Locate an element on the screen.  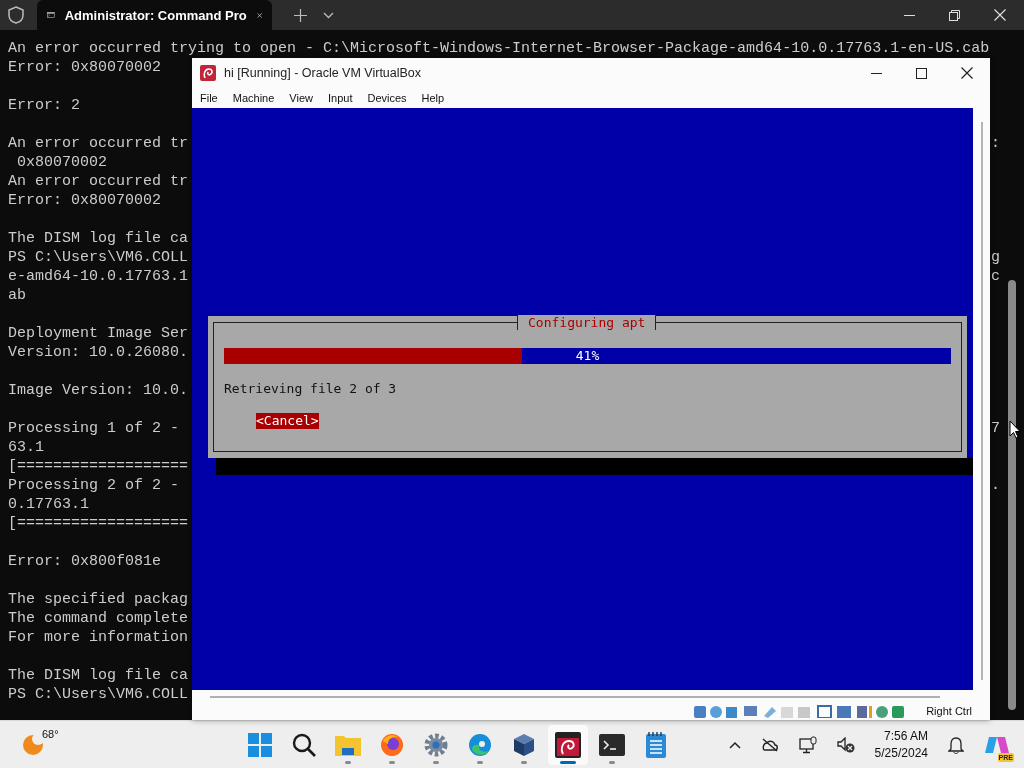
gear-icon is located at coordinates (436, 744).